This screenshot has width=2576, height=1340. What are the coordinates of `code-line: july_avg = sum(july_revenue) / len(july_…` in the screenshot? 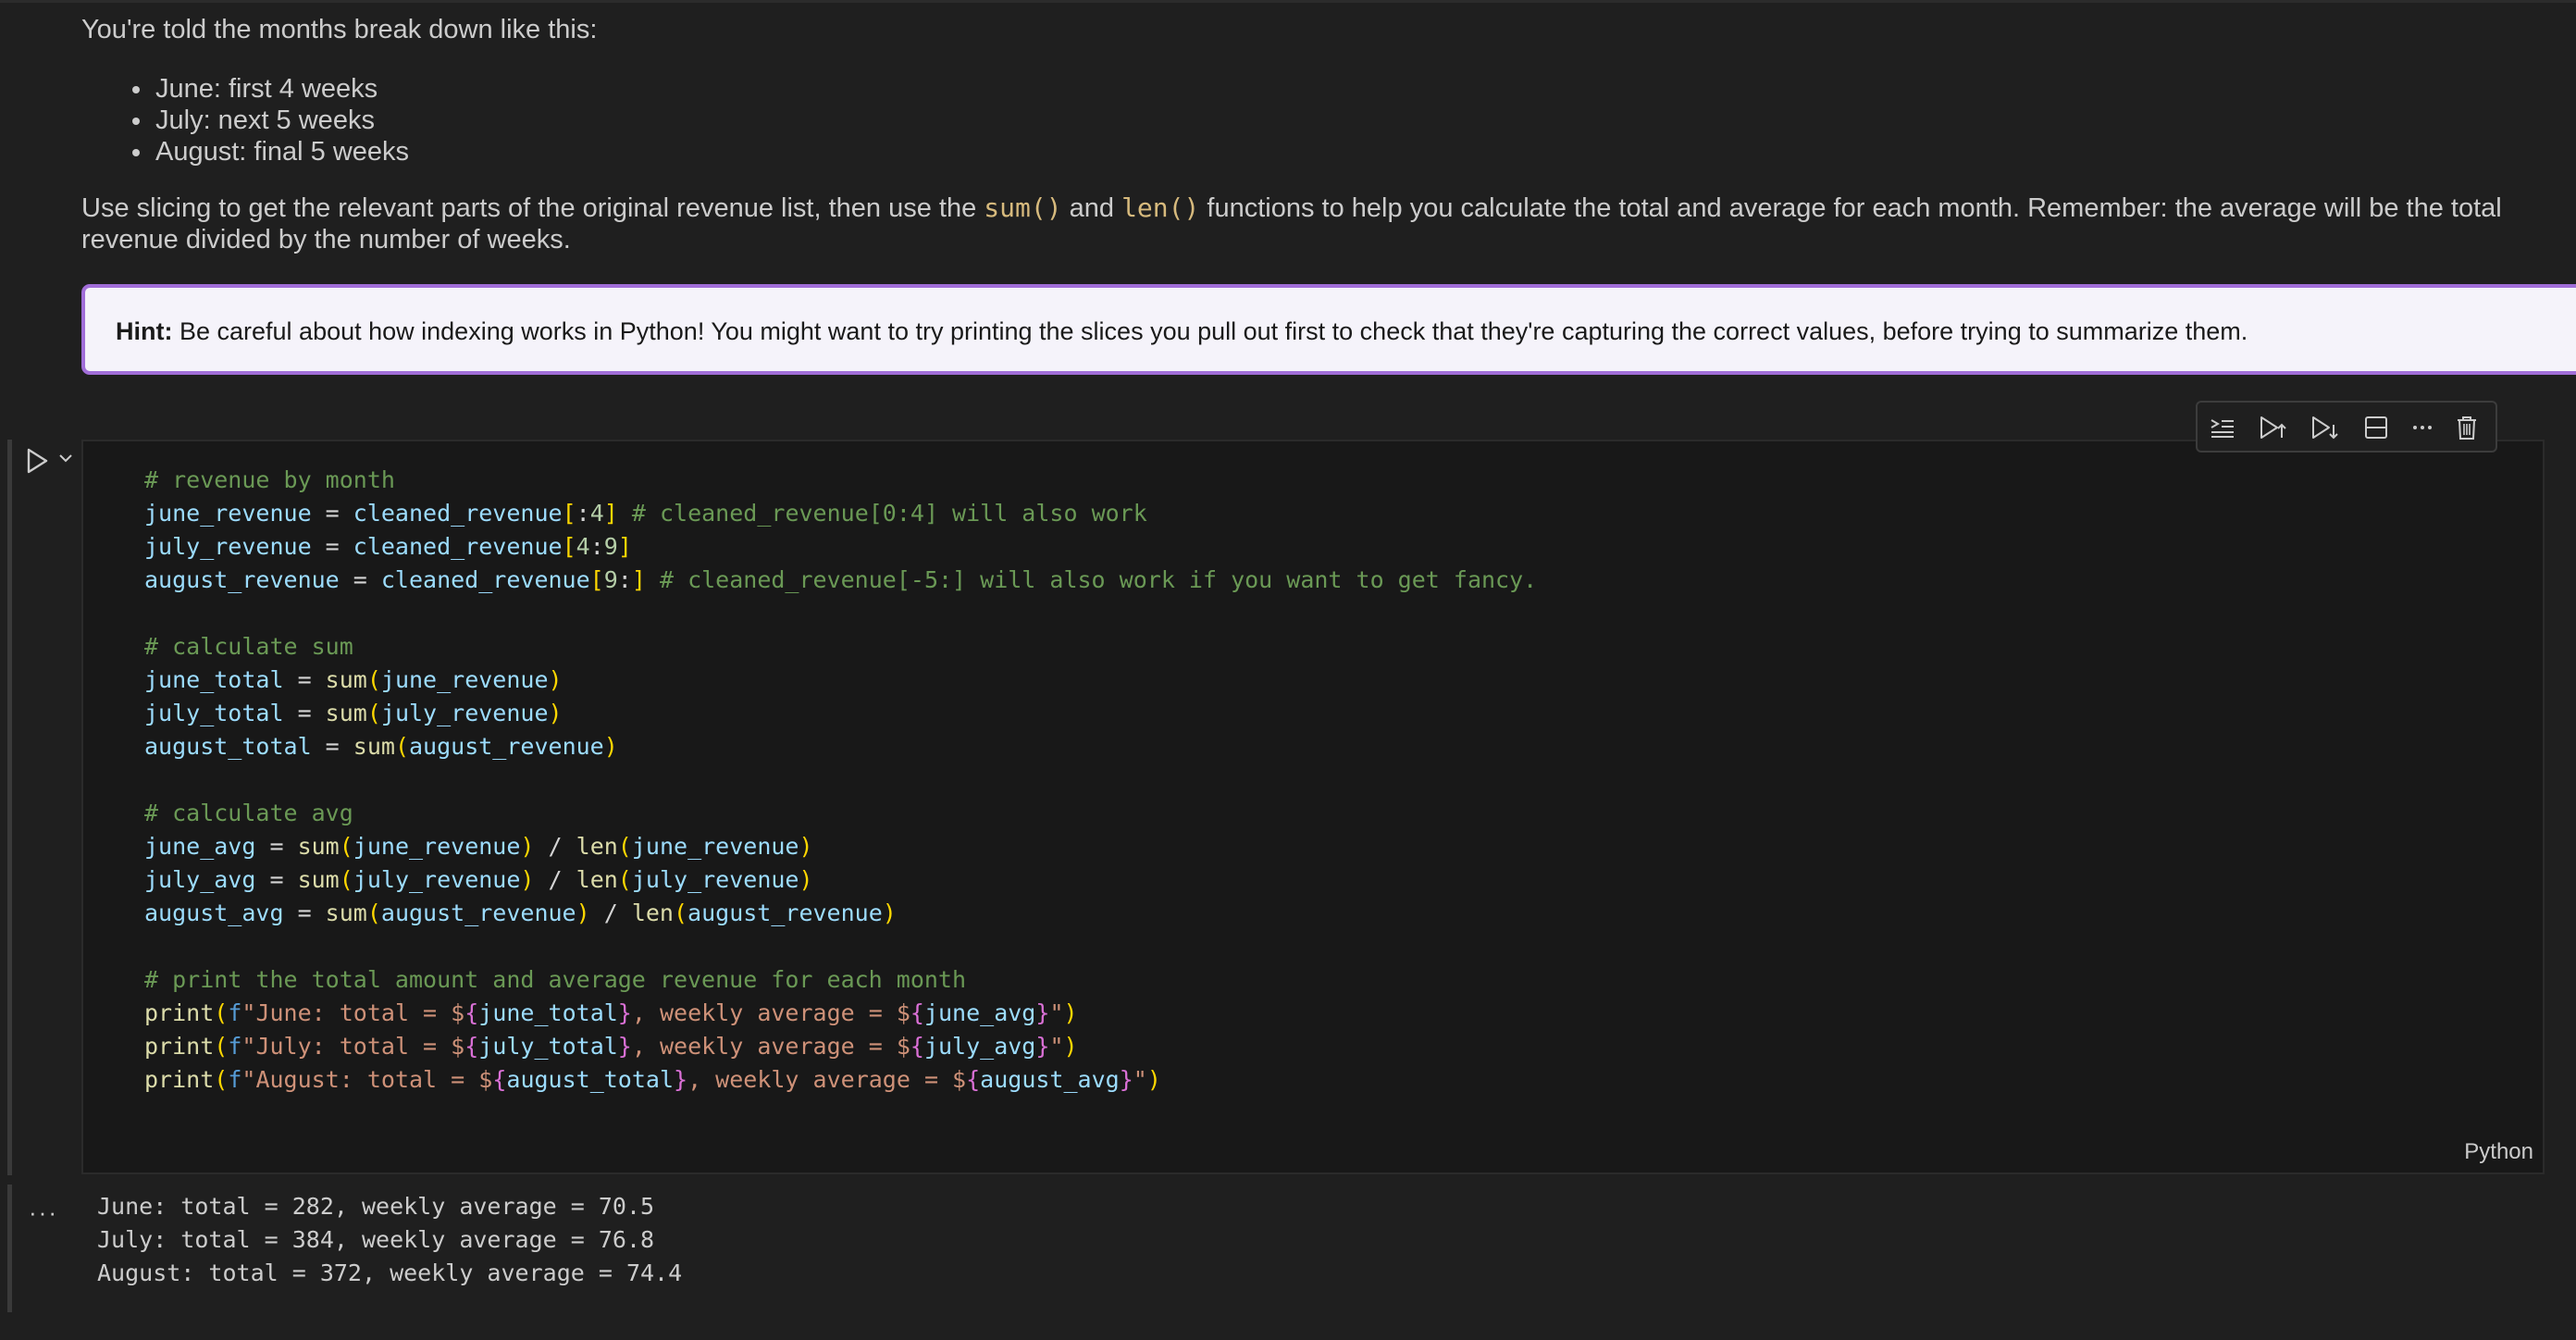 It's located at (478, 880).